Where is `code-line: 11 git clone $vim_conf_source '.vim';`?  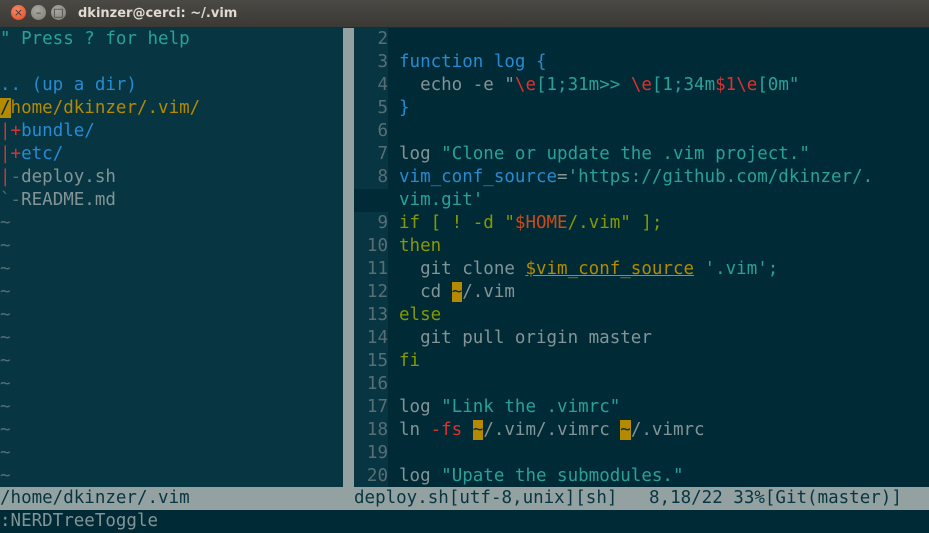
code-line: 11 git clone $vim_conf_source '.vim'; is located at coordinates (641, 269).